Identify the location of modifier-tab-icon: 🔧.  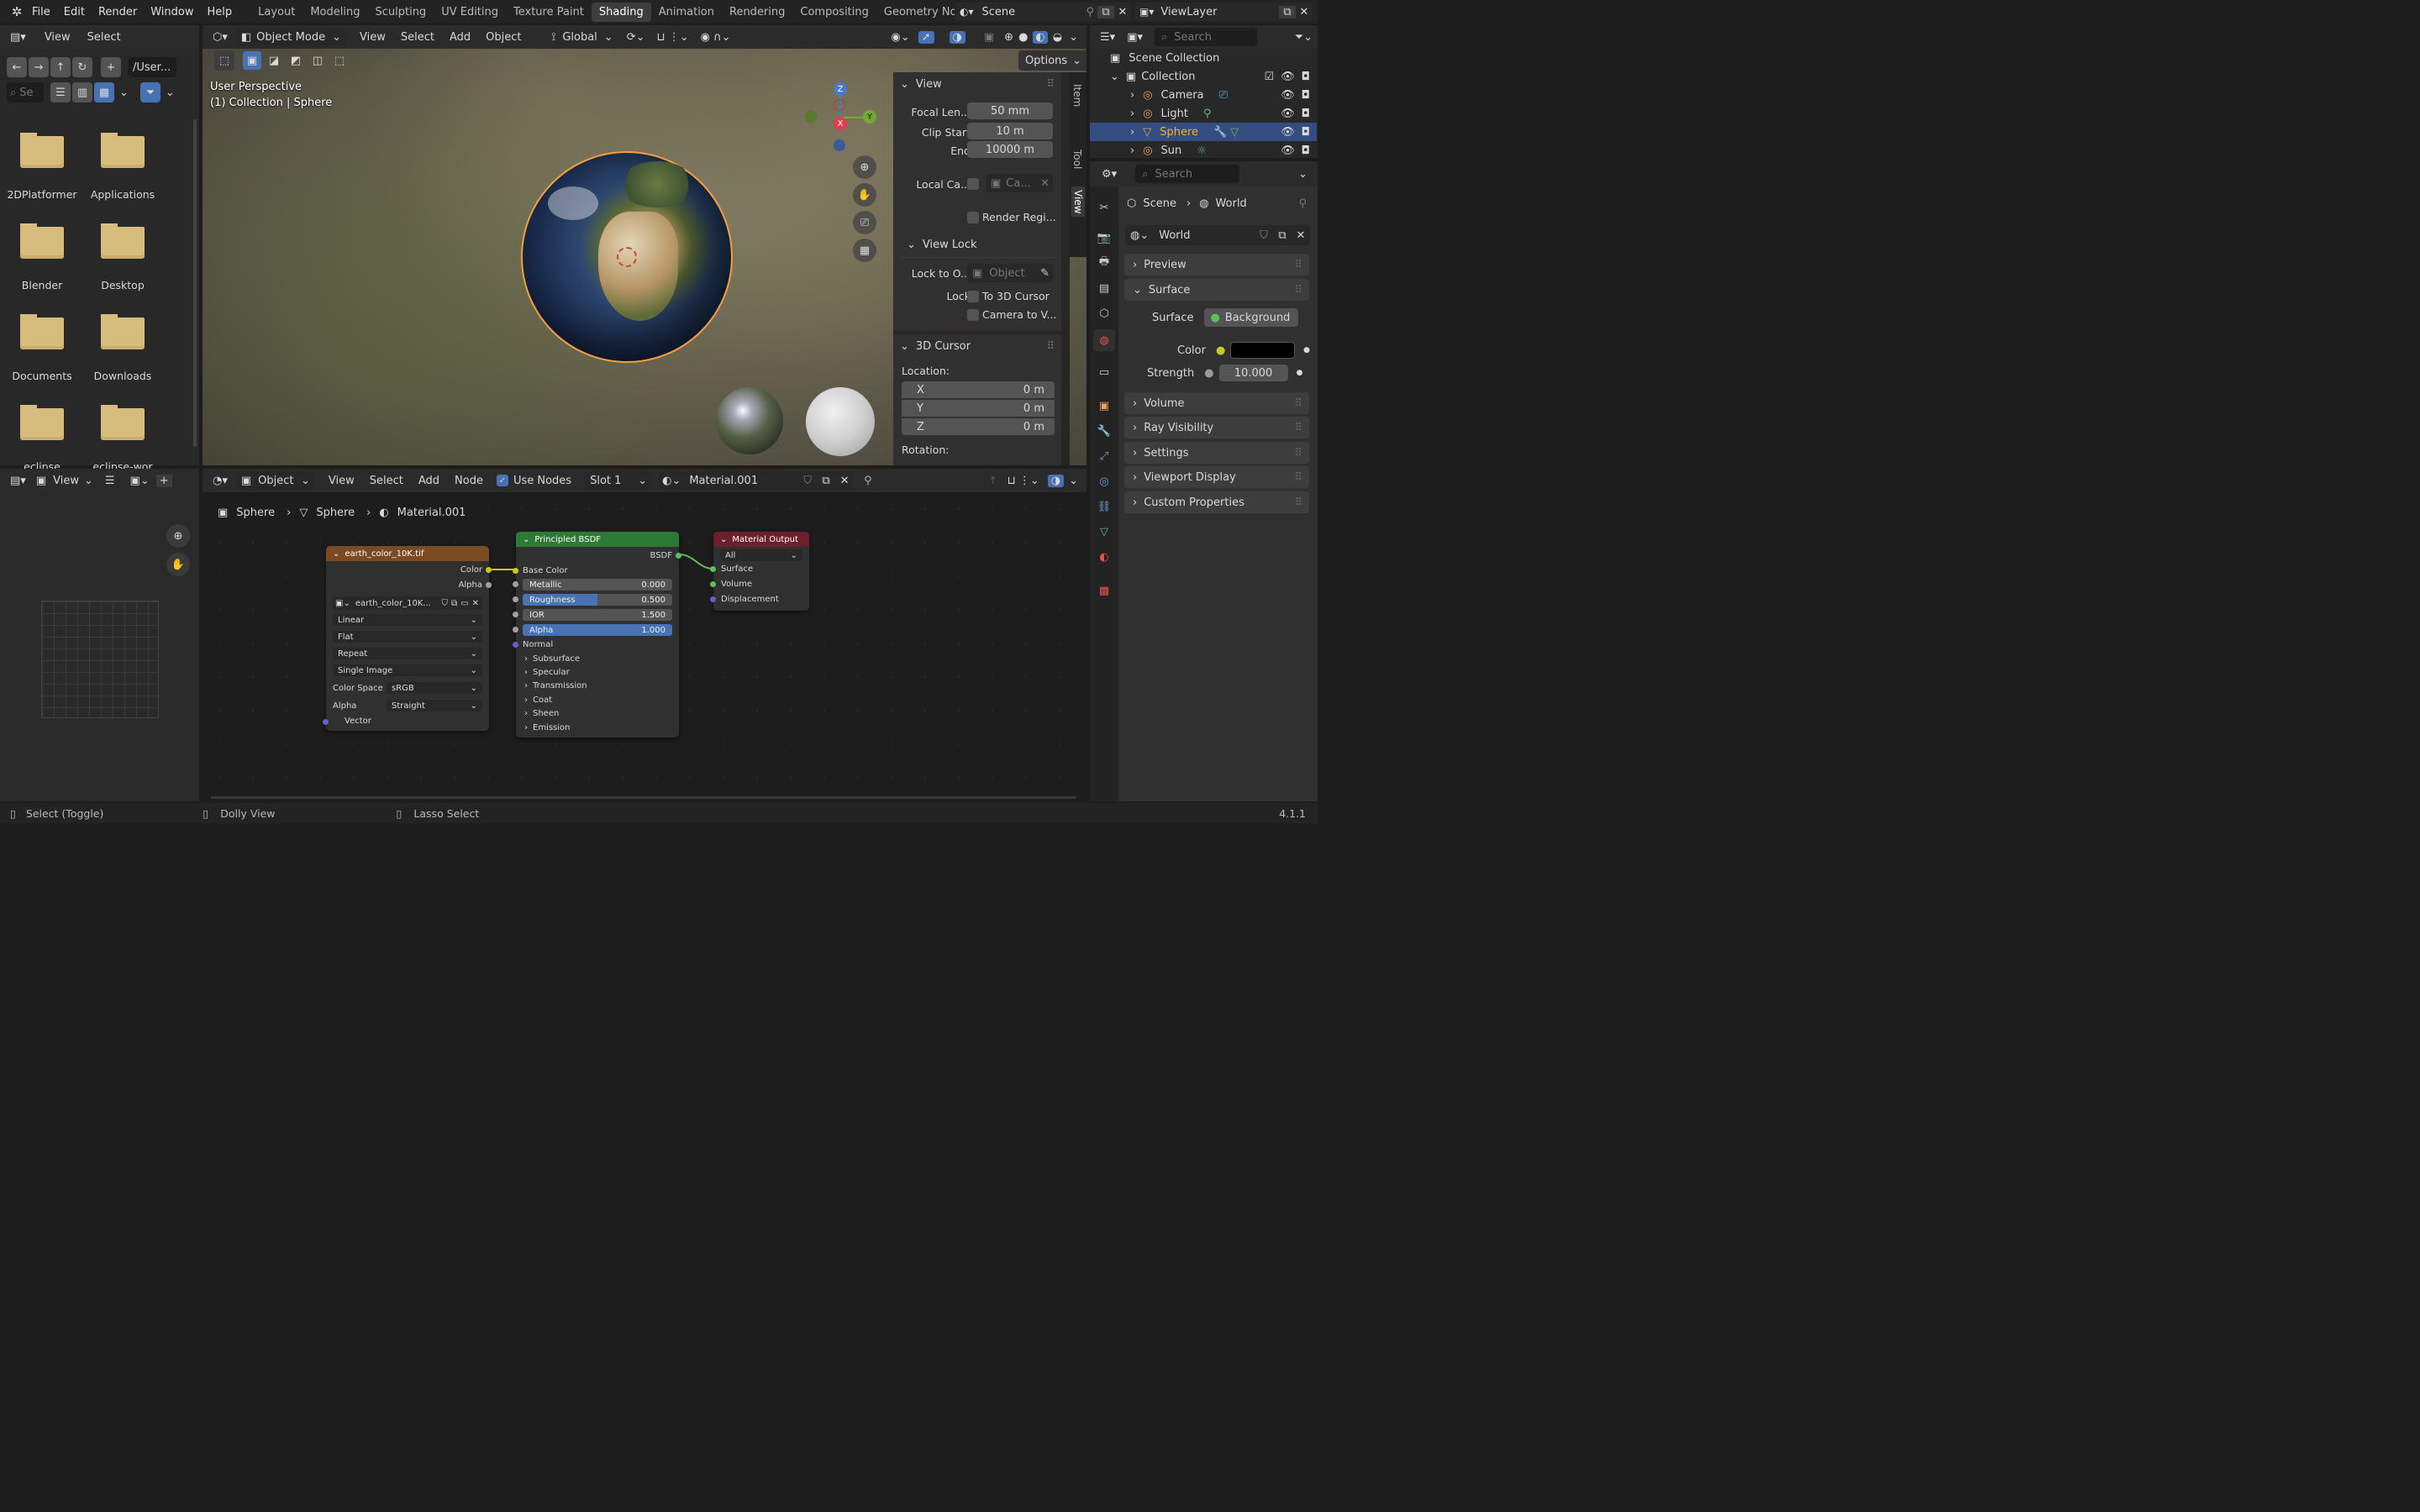
(1104, 431).